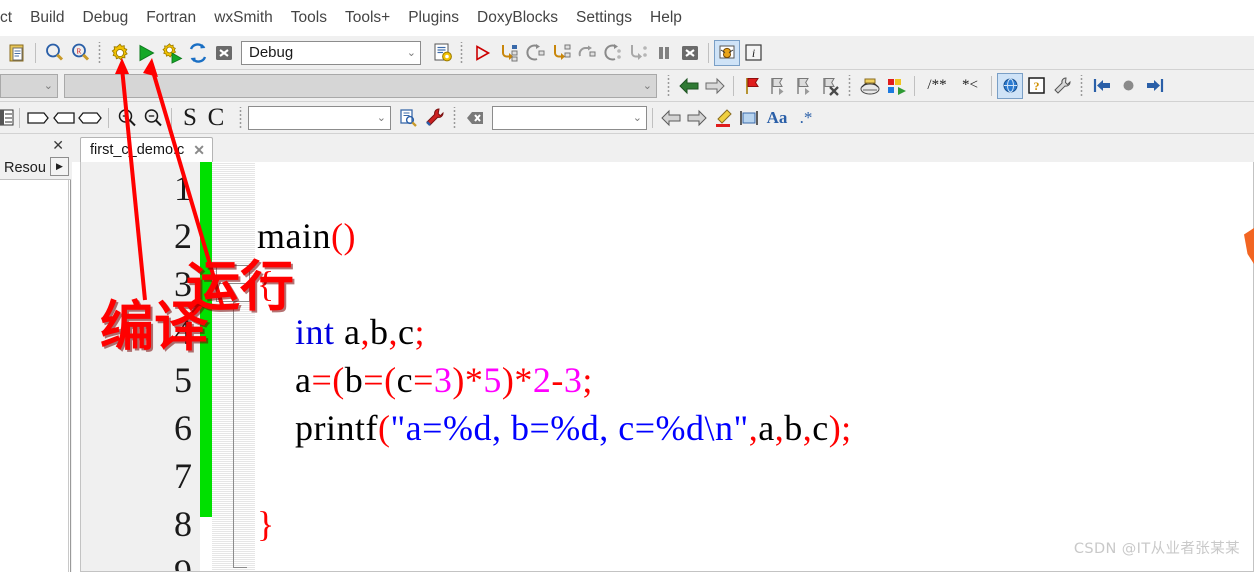 This screenshot has height=572, width=1254. What do you see at coordinates (319, 117) in the screenshot?
I see `symbol-search-combo: ⌄` at bounding box center [319, 117].